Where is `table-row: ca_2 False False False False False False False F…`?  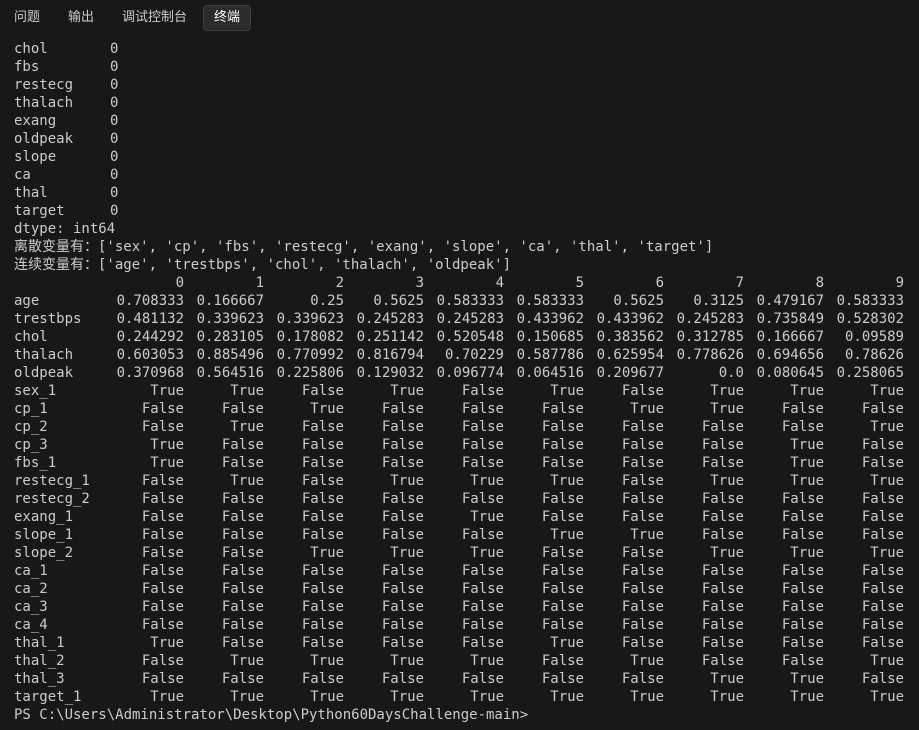 table-row: ca_2 False False False False False False False F… is located at coordinates (466, 589).